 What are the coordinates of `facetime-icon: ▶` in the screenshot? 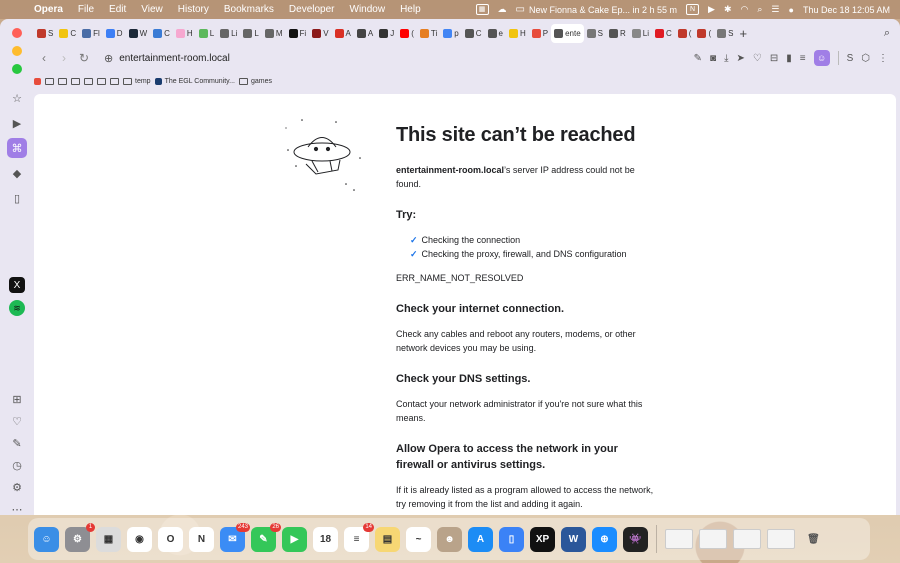 It's located at (294, 539).